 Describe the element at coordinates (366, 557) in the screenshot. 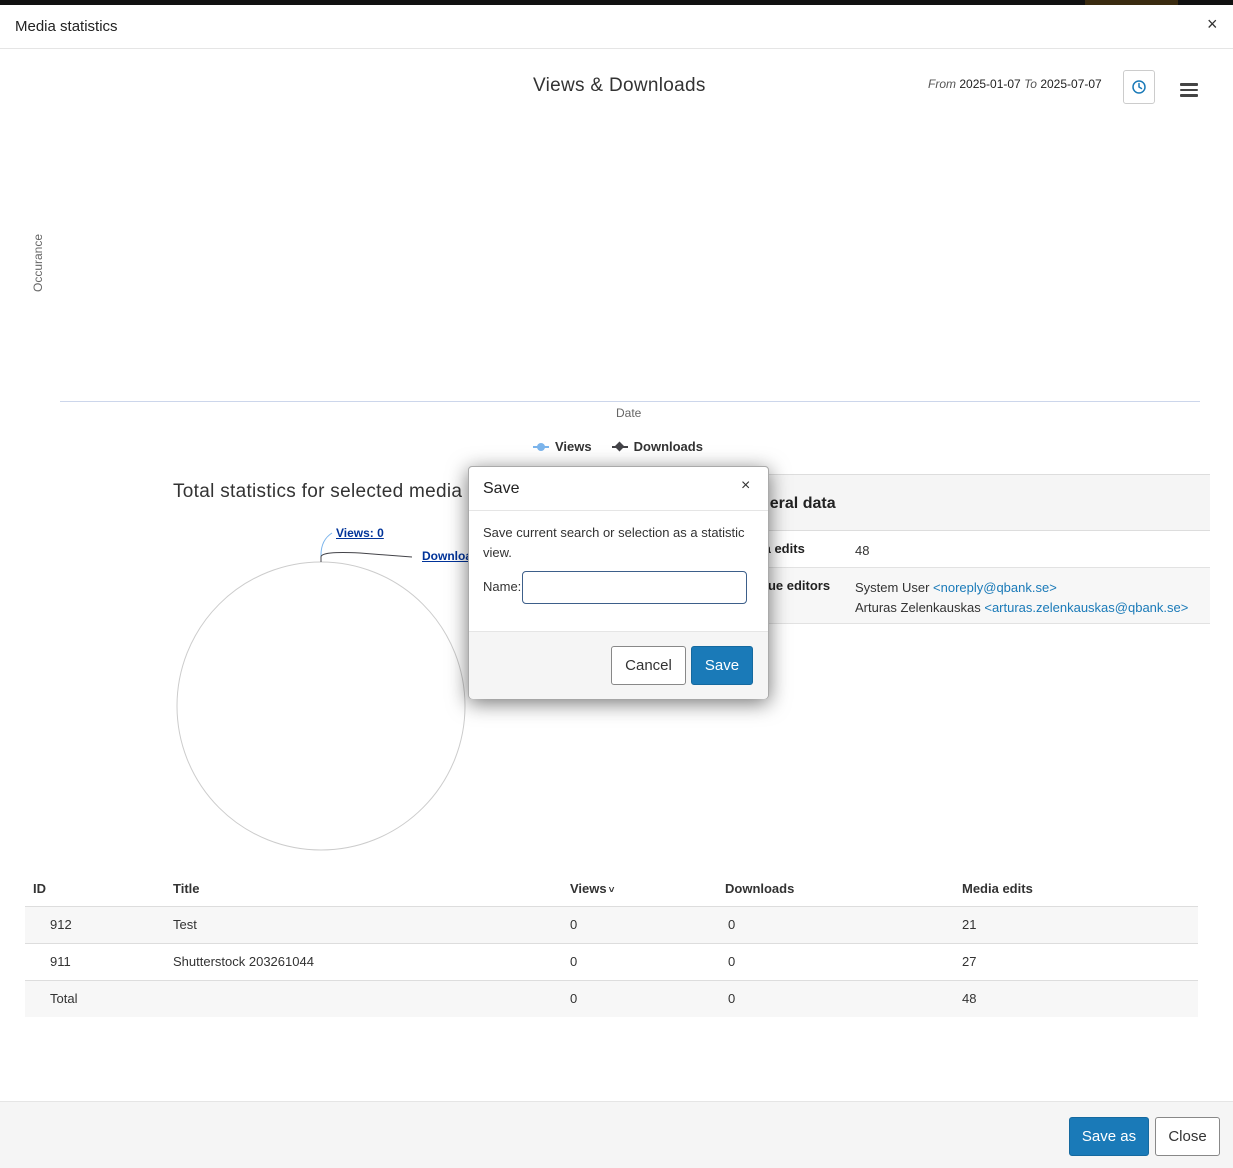

I see `downloads-connector` at that location.